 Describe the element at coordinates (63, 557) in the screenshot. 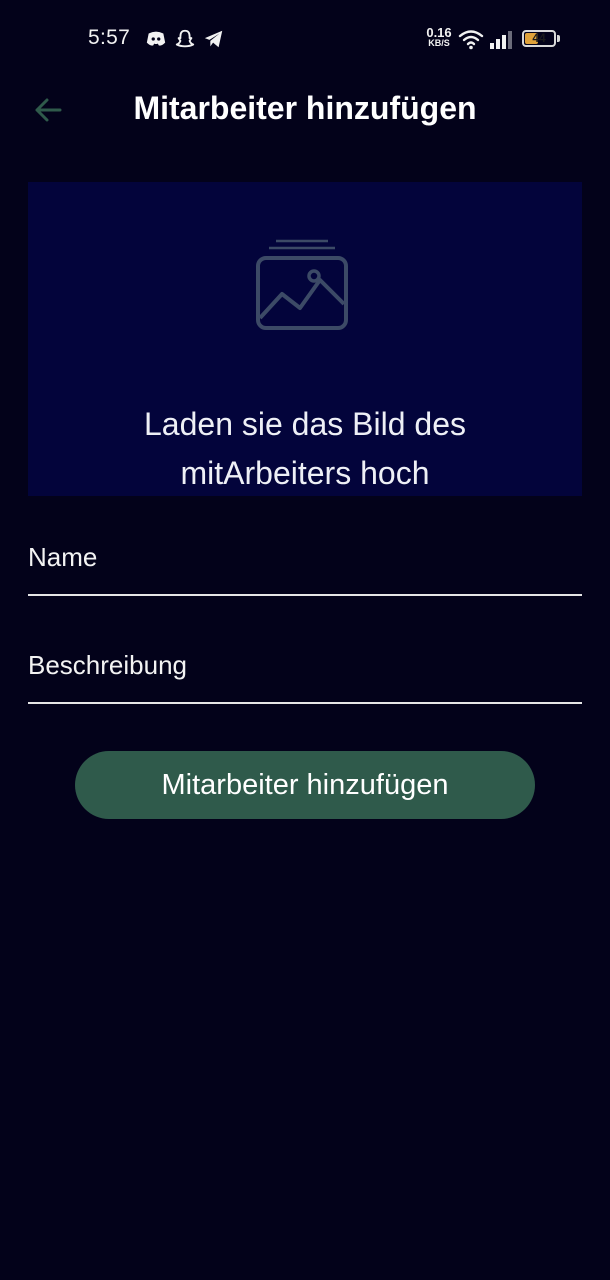

I see `name-field-label: Name` at that location.